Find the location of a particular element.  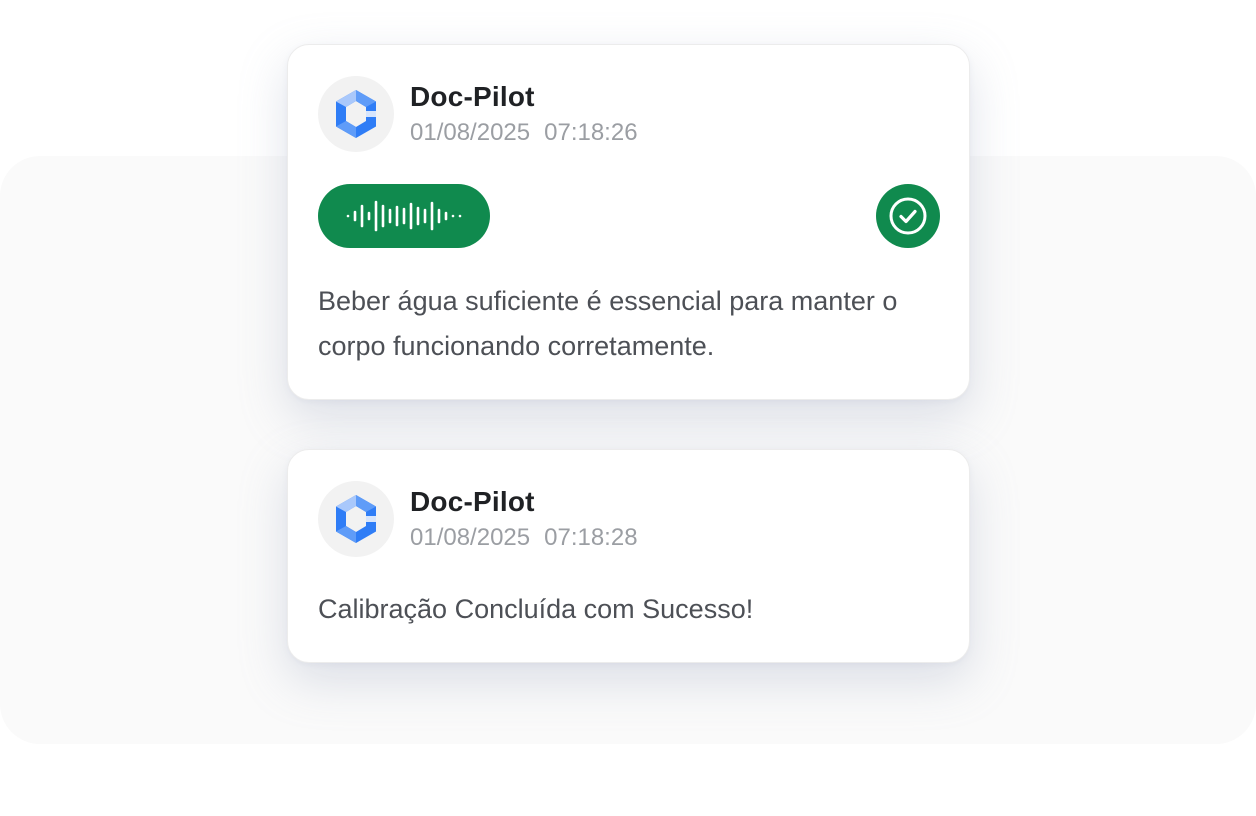

message-timestamp: 01/08/2025 07:18:26 is located at coordinates (524, 133).